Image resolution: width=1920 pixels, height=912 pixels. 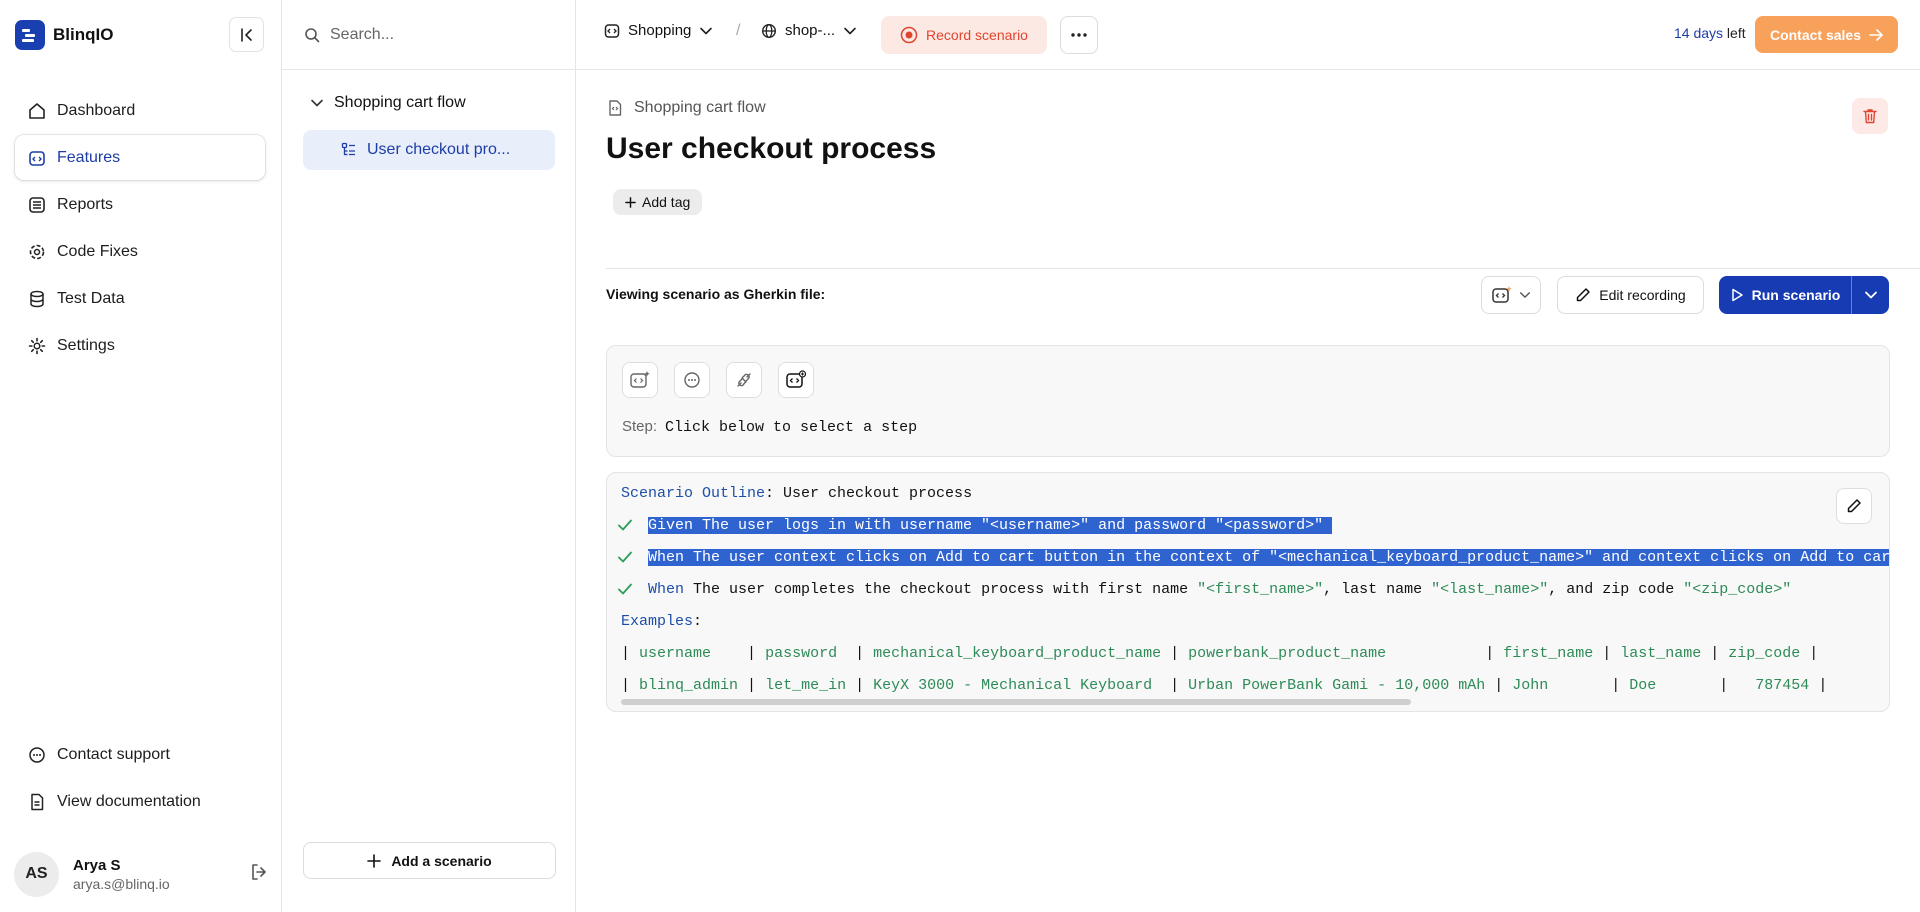 I want to click on contact-sales-label: Contact sales, so click(x=1815, y=34).